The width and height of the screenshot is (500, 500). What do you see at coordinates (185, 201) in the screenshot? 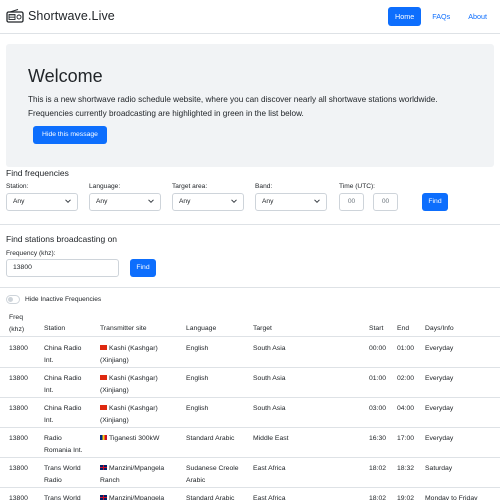
I see `target-area-select-value: Any` at bounding box center [185, 201].